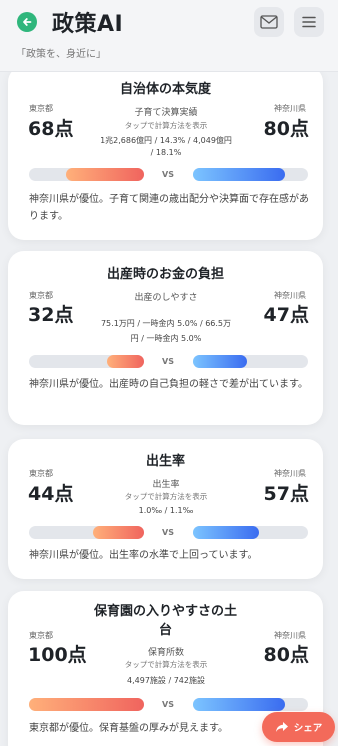  I want to click on tagline: 「政策を、身近に」, so click(61, 54).